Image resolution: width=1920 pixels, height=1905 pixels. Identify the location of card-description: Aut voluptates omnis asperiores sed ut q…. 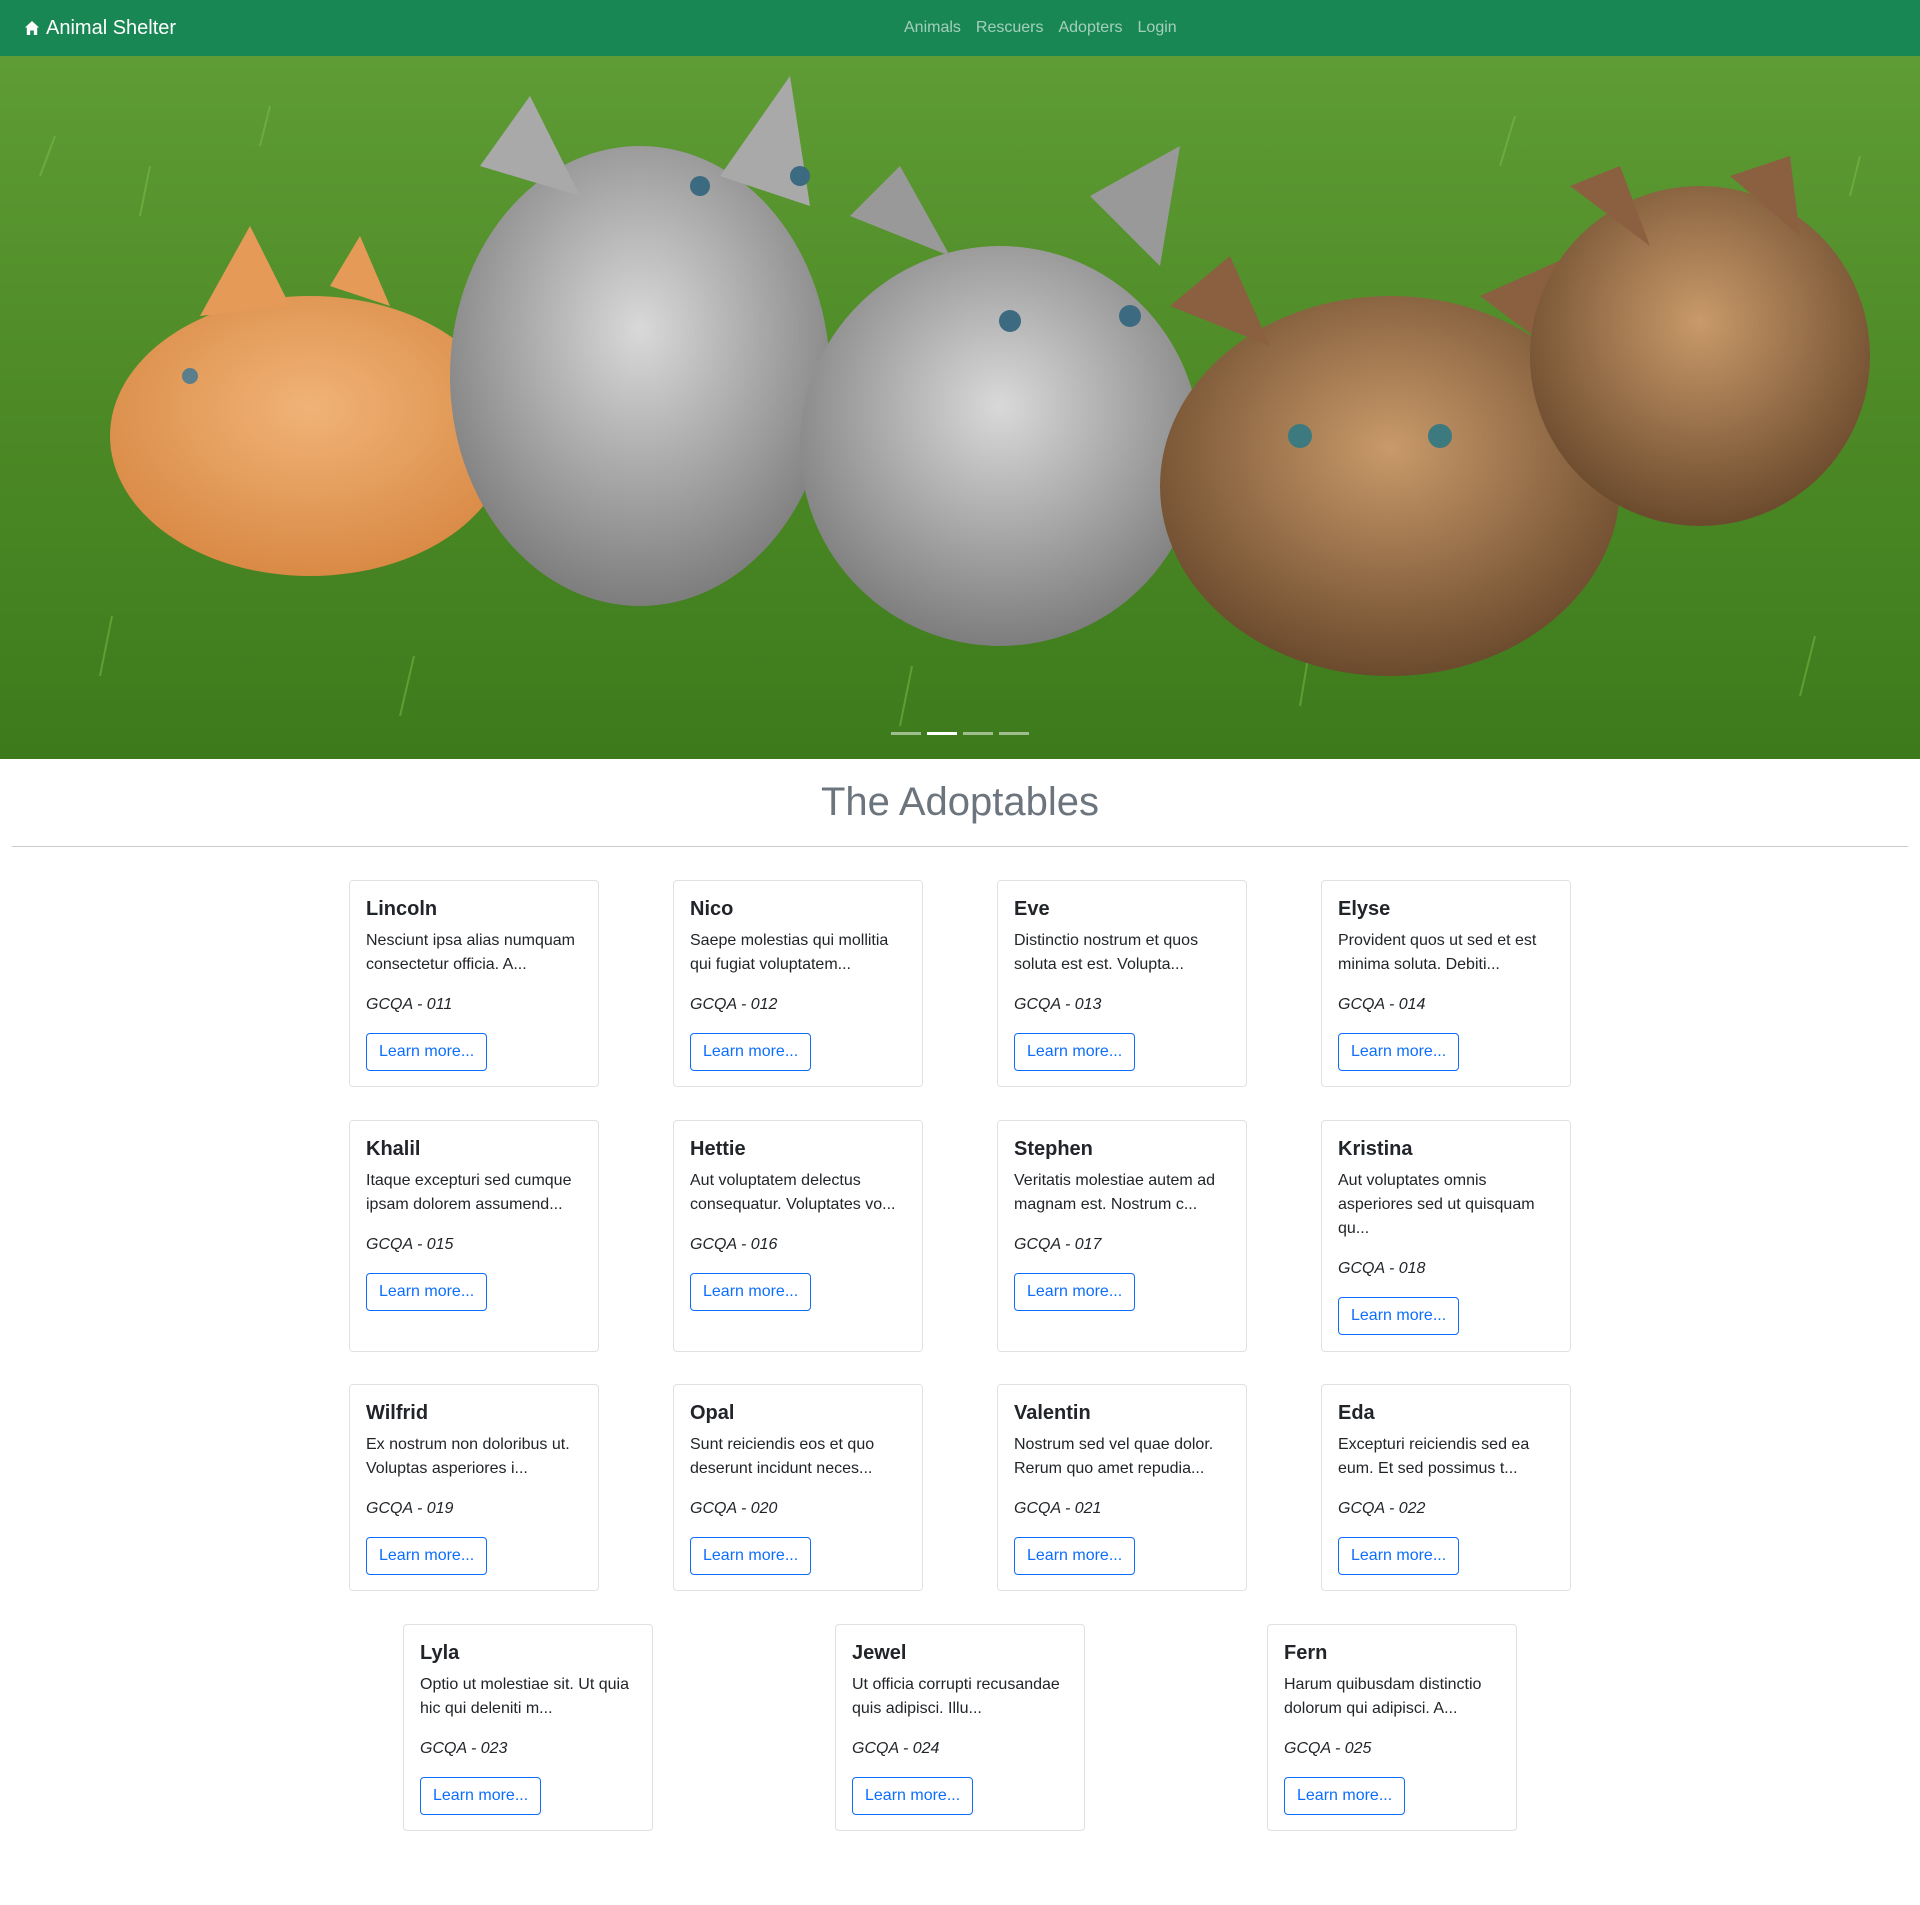
(1436, 1204).